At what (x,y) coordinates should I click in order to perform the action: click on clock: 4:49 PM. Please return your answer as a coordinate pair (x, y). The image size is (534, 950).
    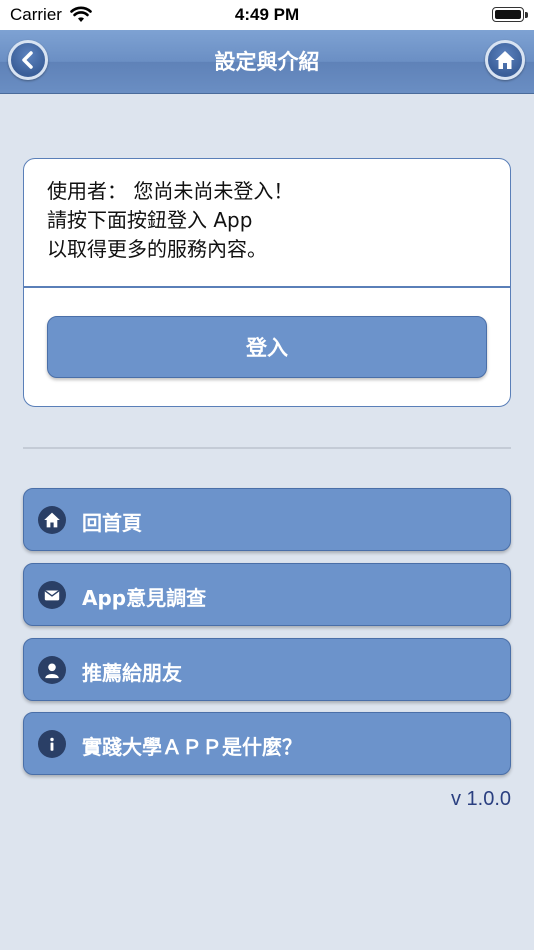
    Looking at the image, I should click on (267, 14).